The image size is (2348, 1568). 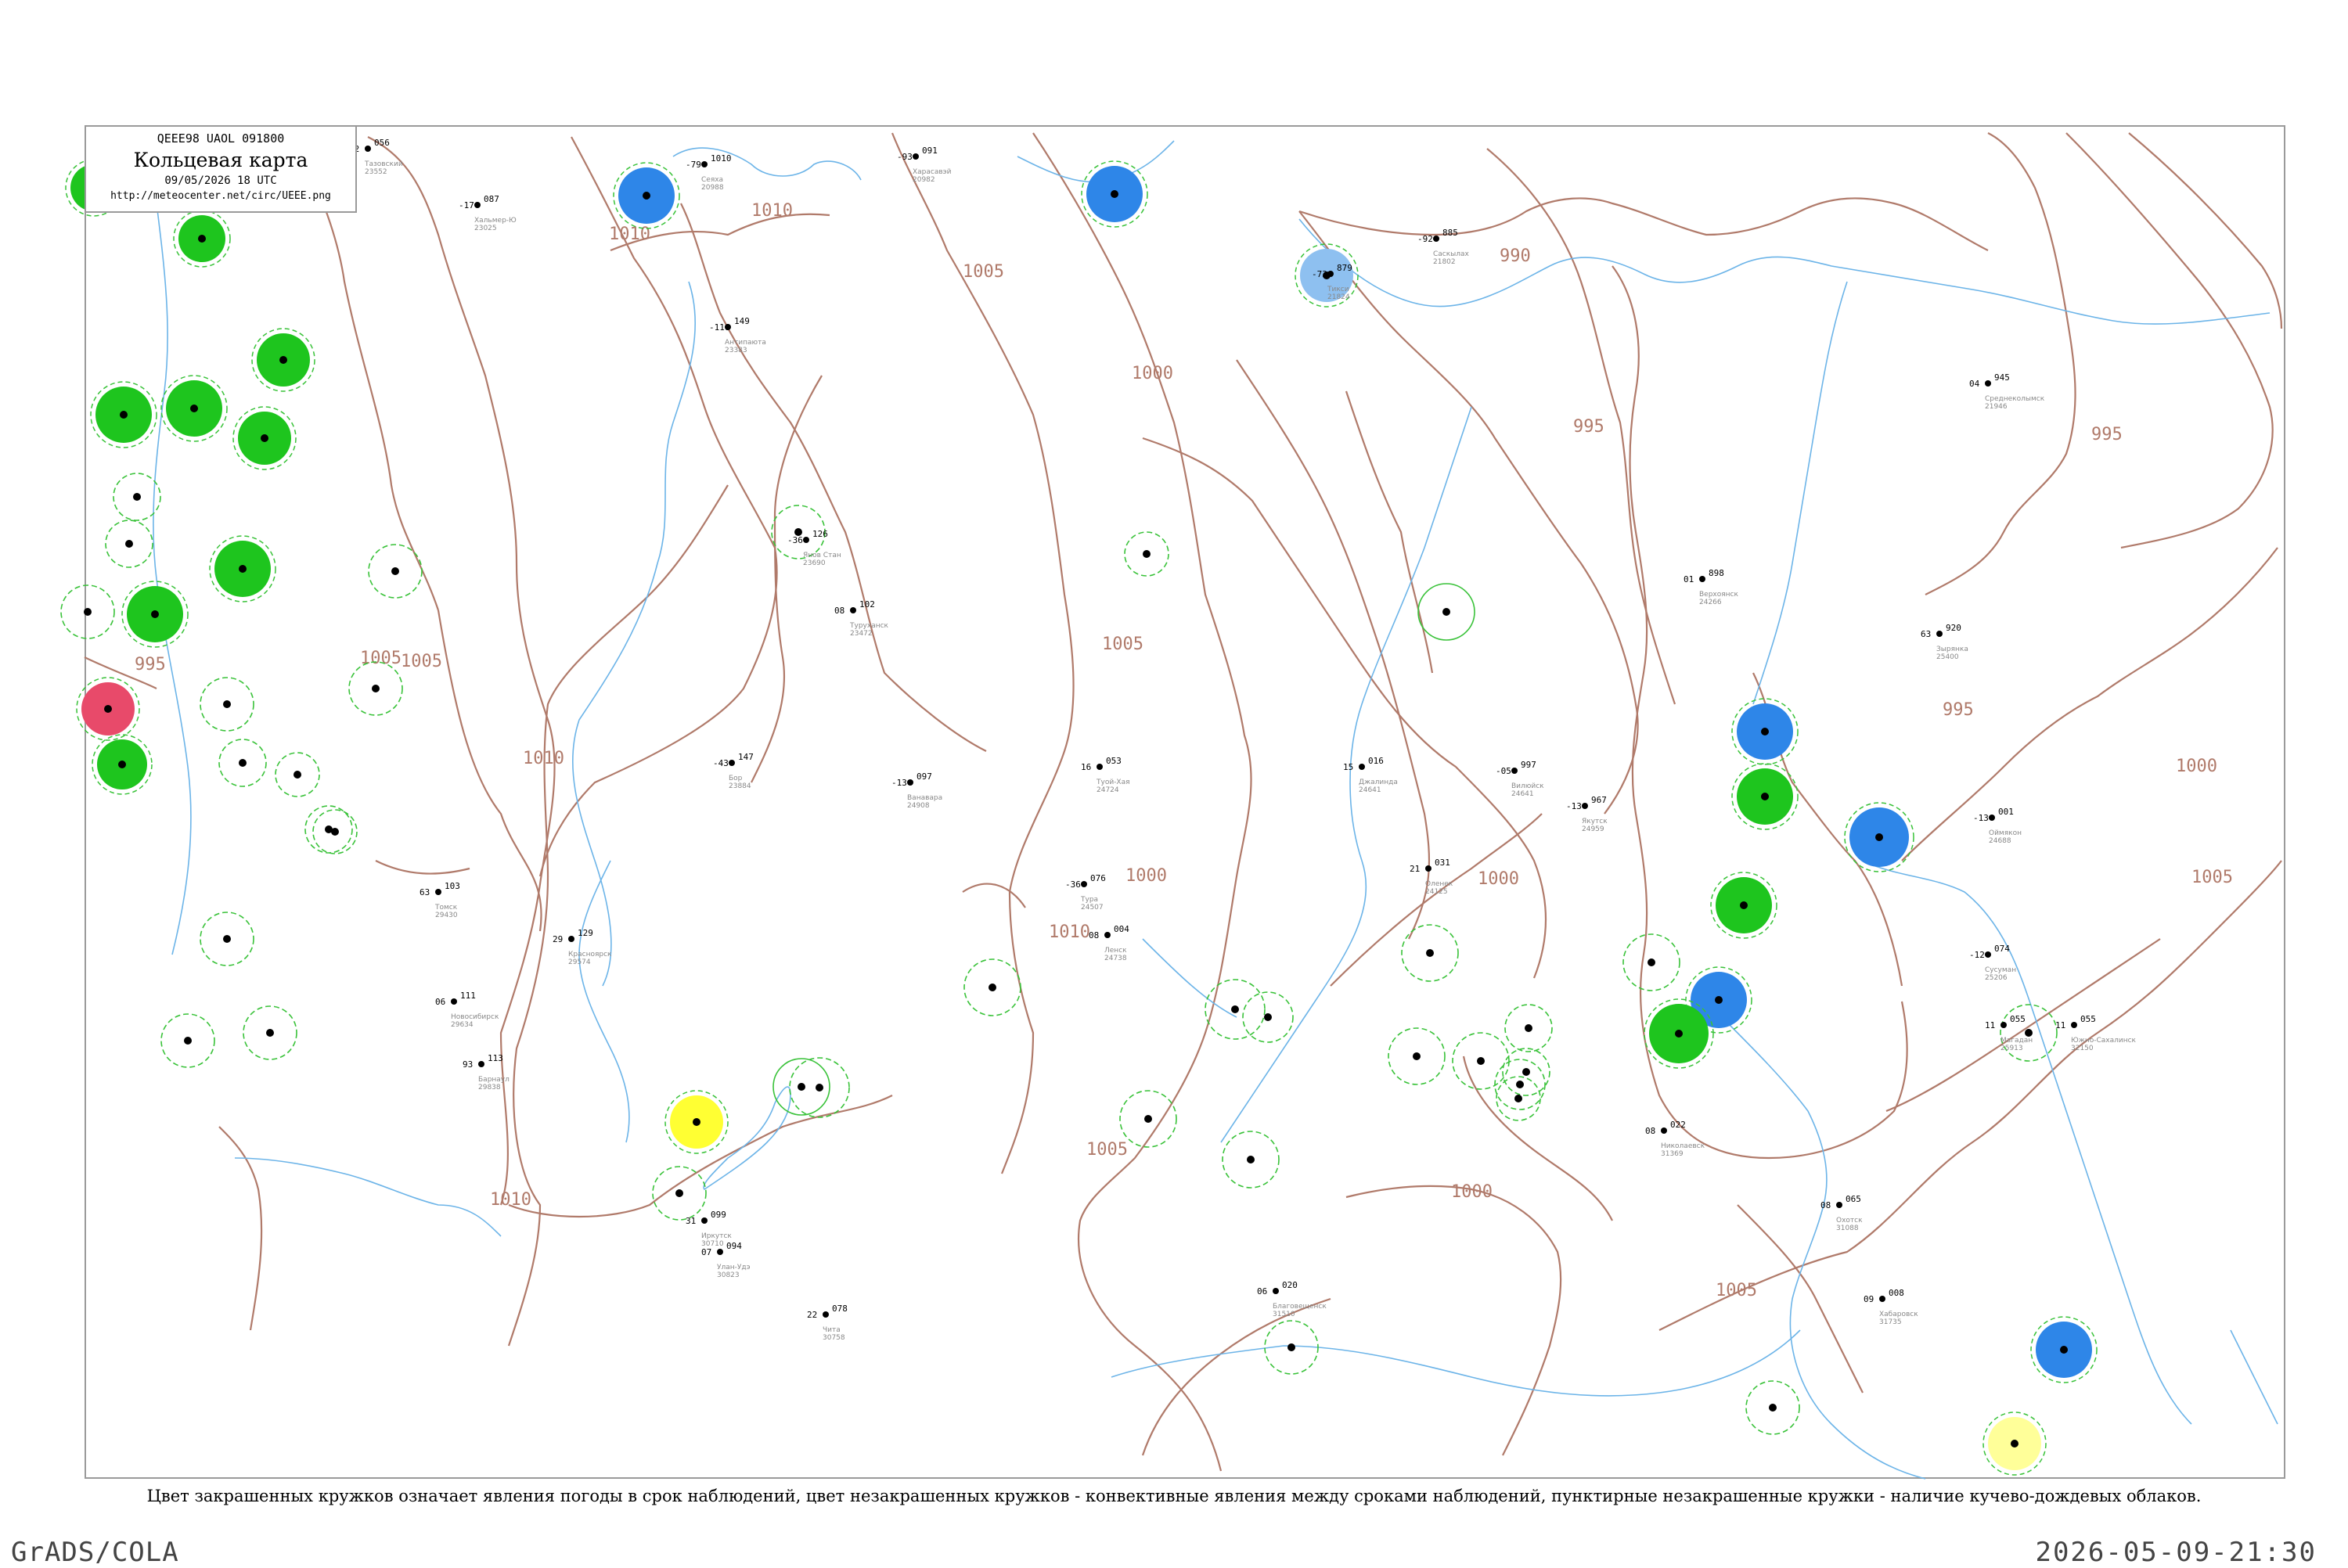 I want to click on station-name: Оленек, so click(x=1439, y=884).